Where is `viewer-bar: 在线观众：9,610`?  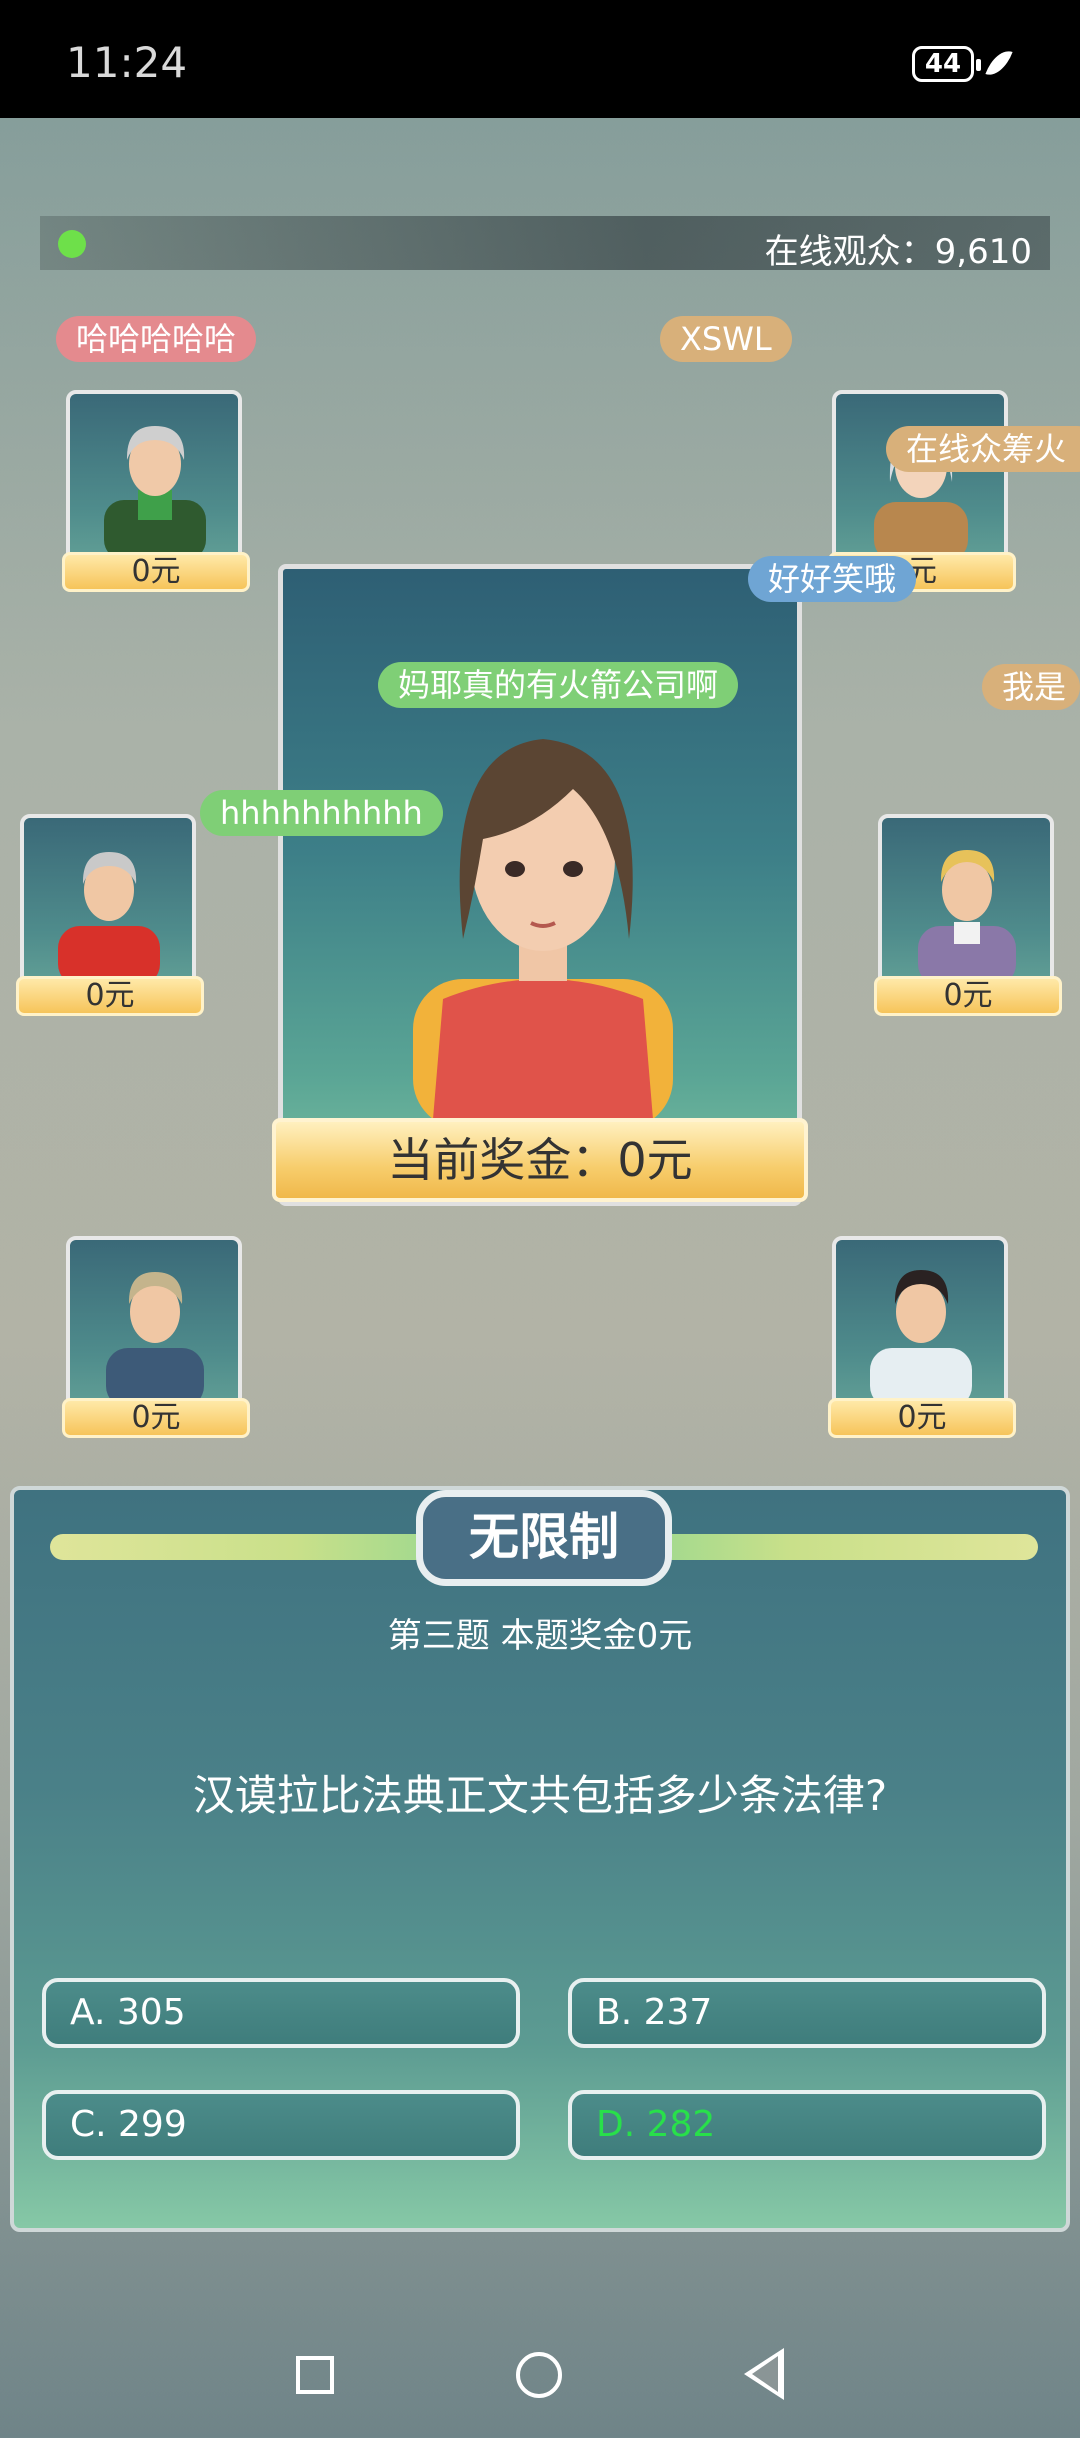
viewer-bar: 在线观众：9,610 is located at coordinates (545, 244).